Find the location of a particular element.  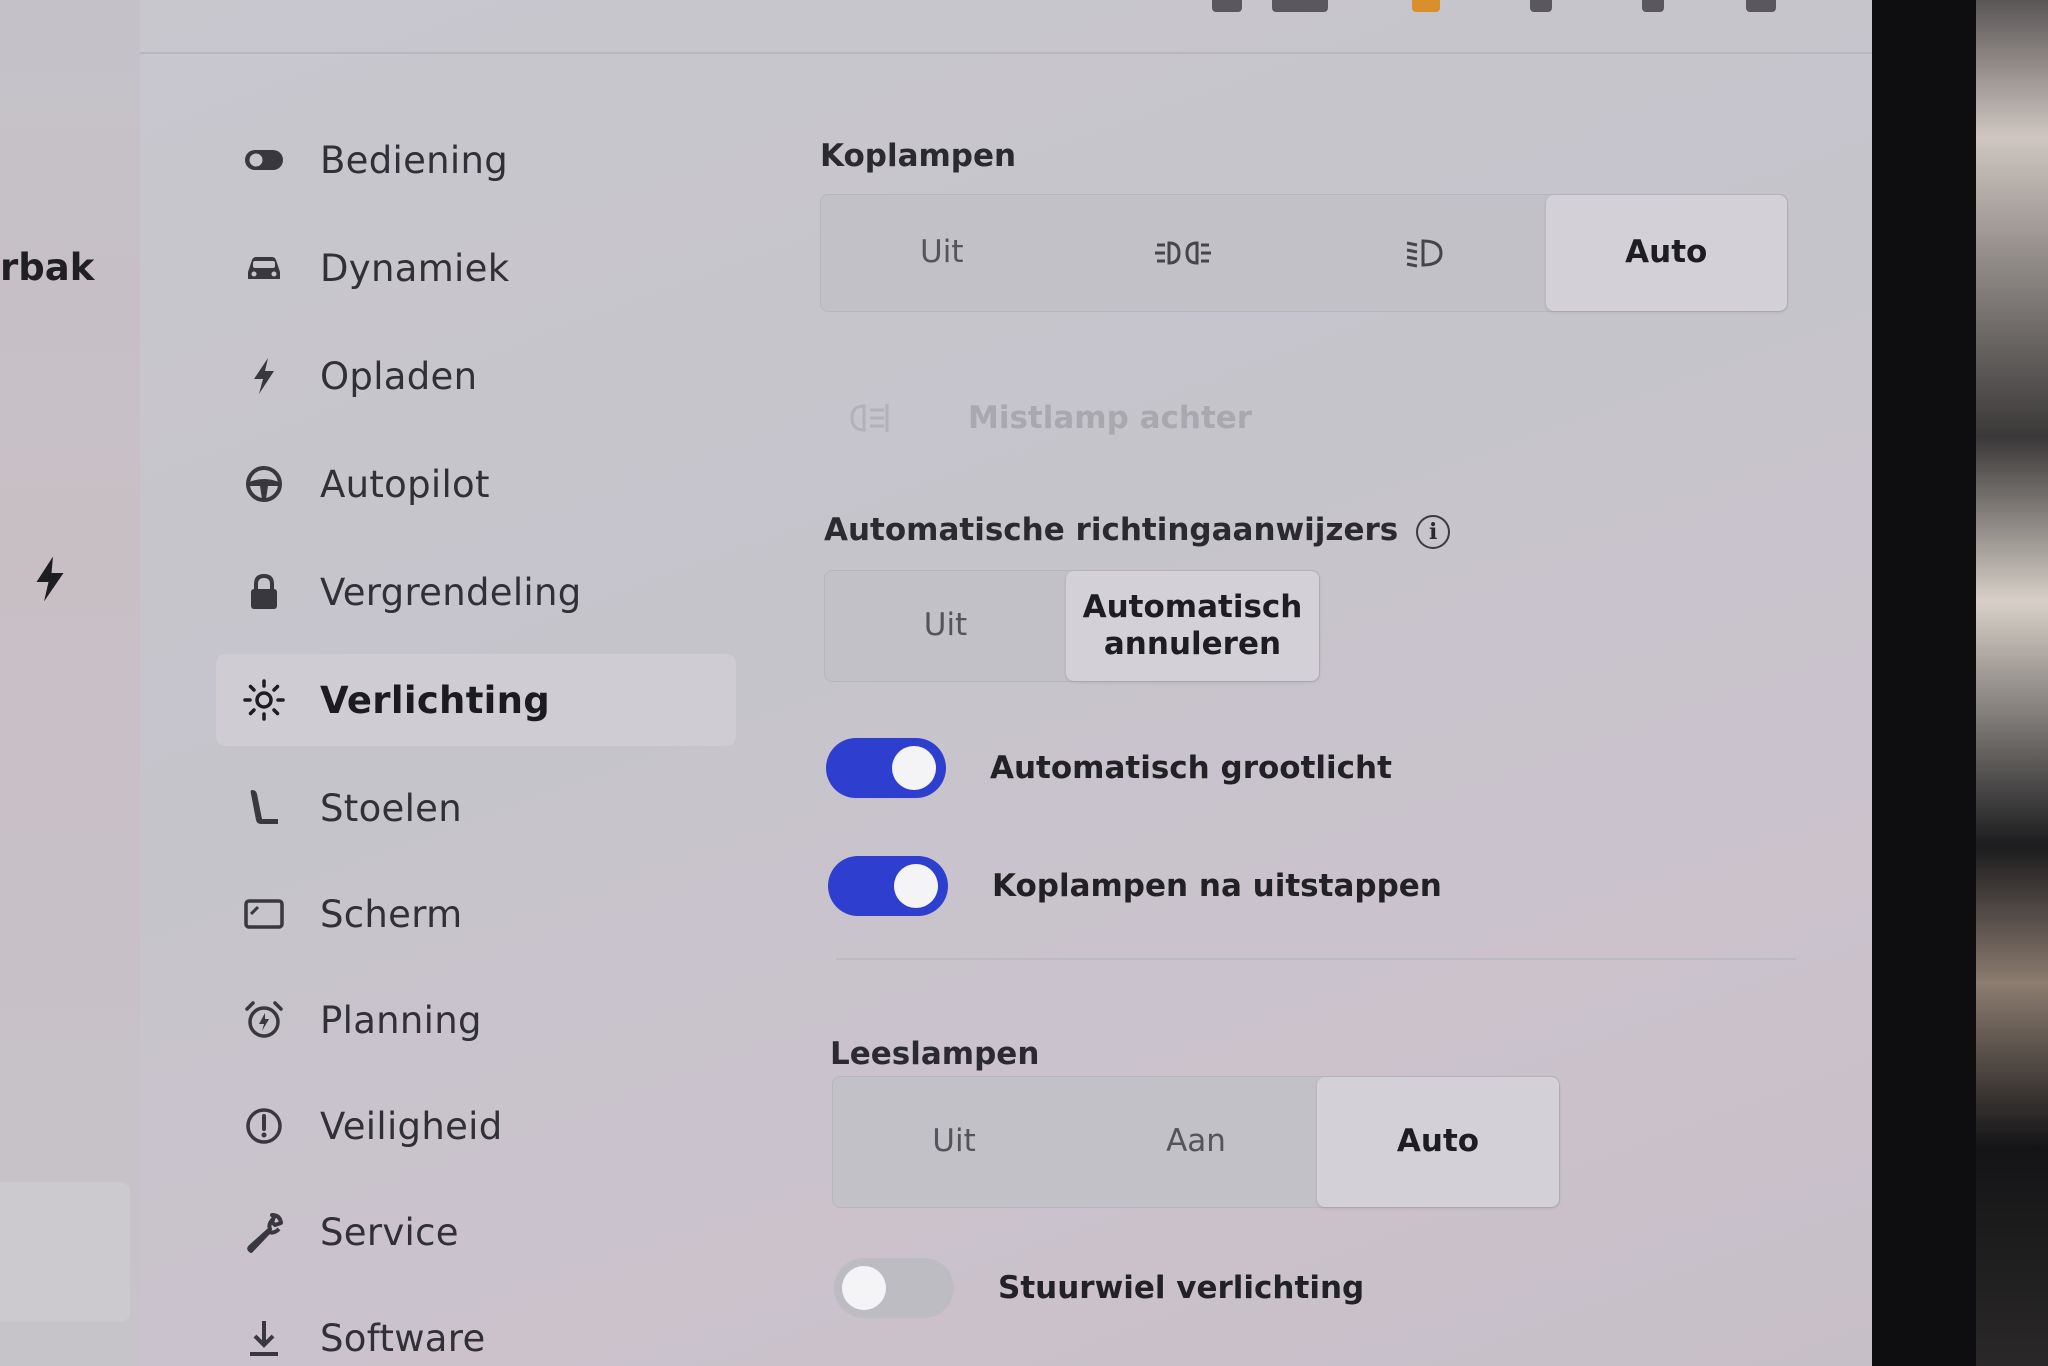

low-beam-icon is located at coordinates (1424, 253).